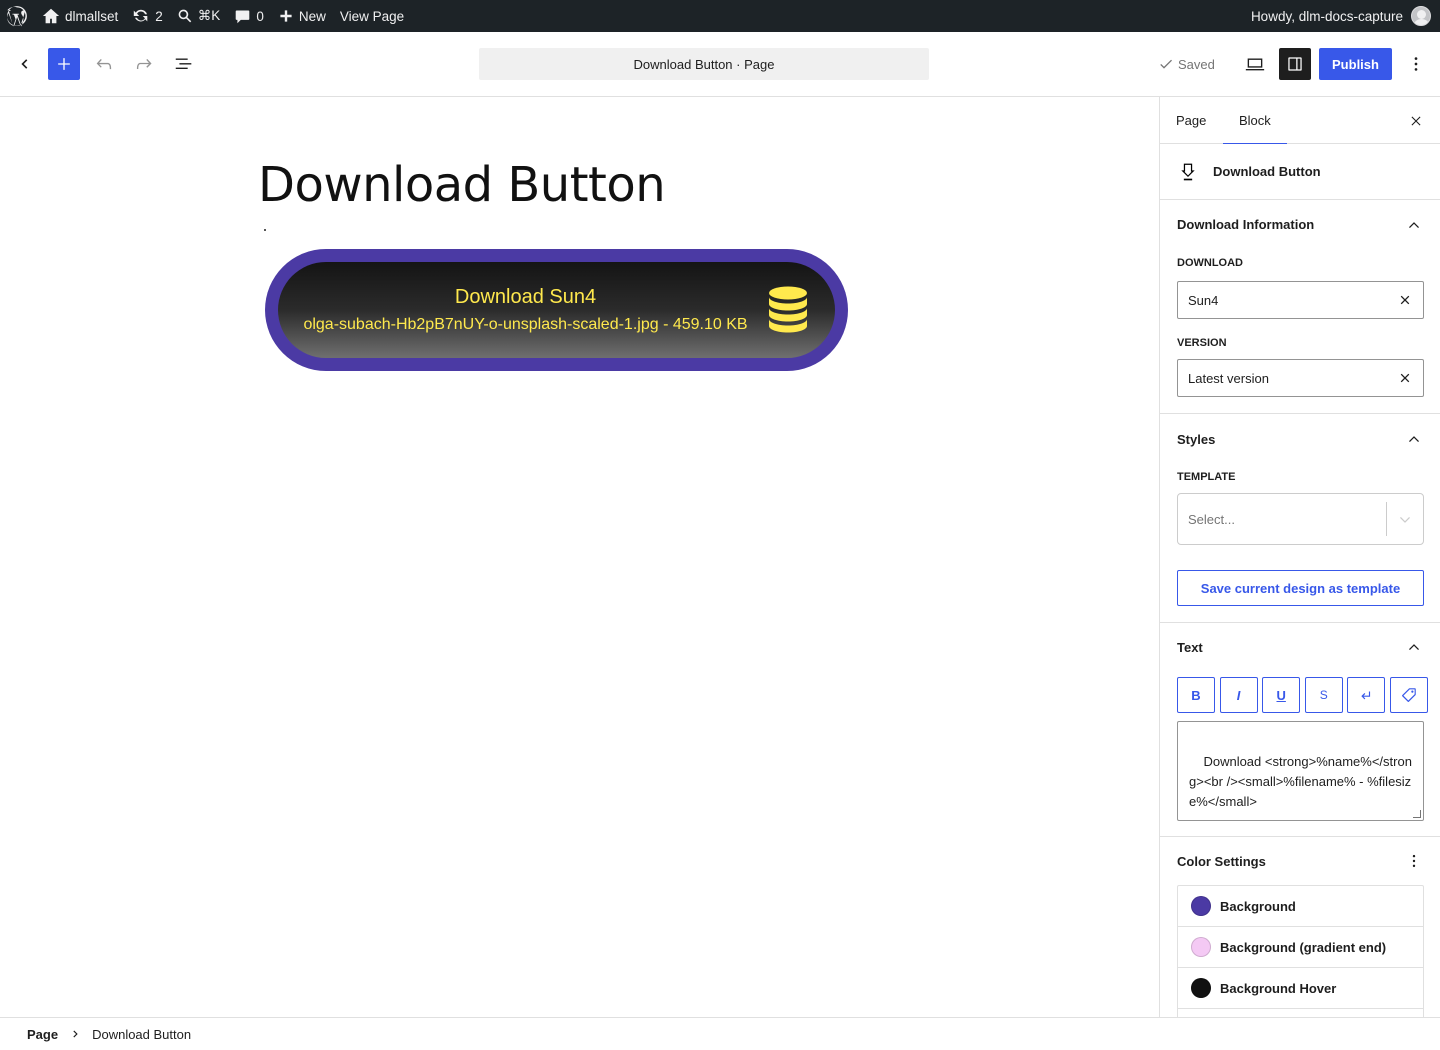 The width and height of the screenshot is (1440, 1050). What do you see at coordinates (1238, 695) in the screenshot?
I see `italic-button: I` at bounding box center [1238, 695].